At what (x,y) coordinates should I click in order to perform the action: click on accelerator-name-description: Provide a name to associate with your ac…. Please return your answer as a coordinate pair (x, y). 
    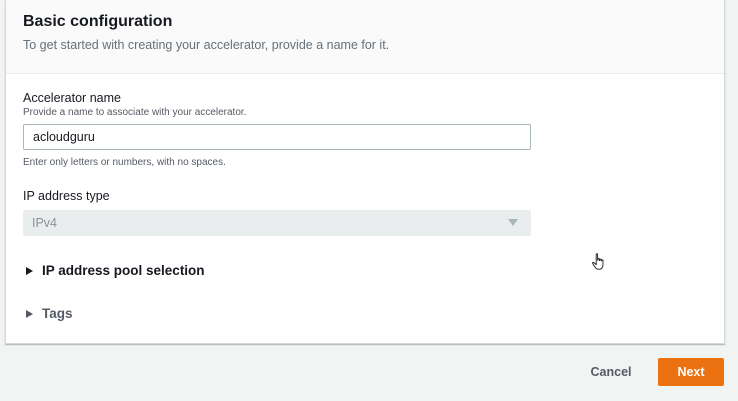
    Looking at the image, I should click on (135, 112).